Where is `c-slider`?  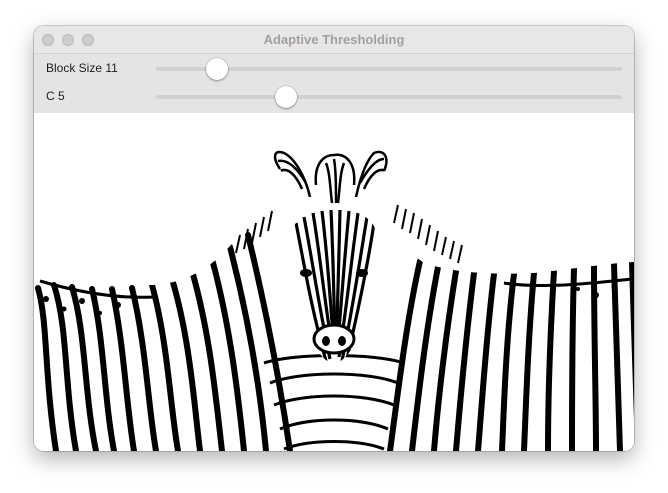
c-slider is located at coordinates (389, 97).